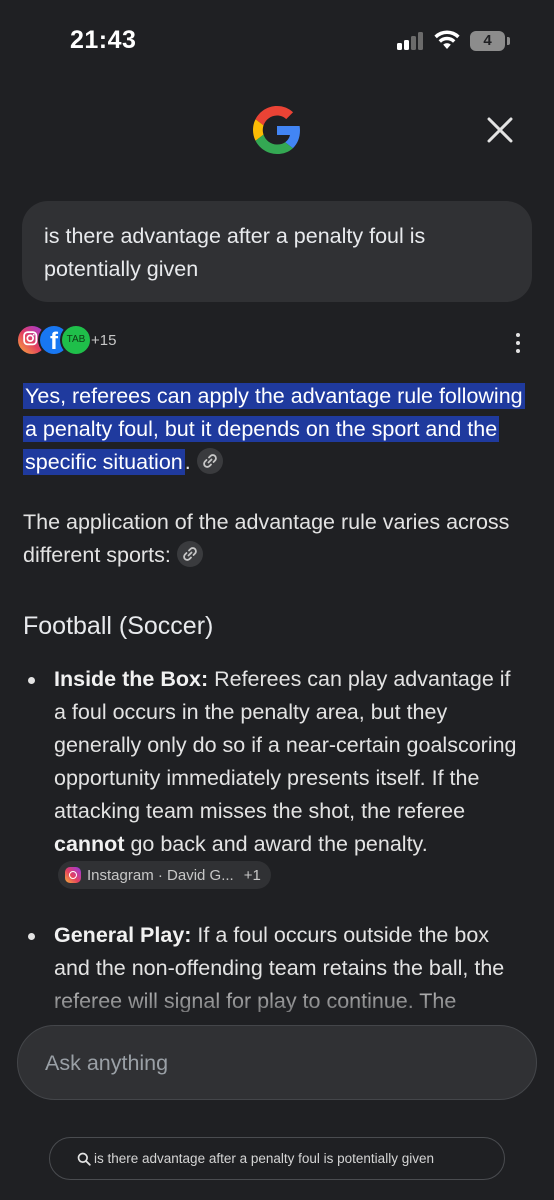 Image resolution: width=554 pixels, height=1200 pixels. Describe the element at coordinates (131, 679) in the screenshot. I see `bullet-lead: Inside the Box:` at that location.